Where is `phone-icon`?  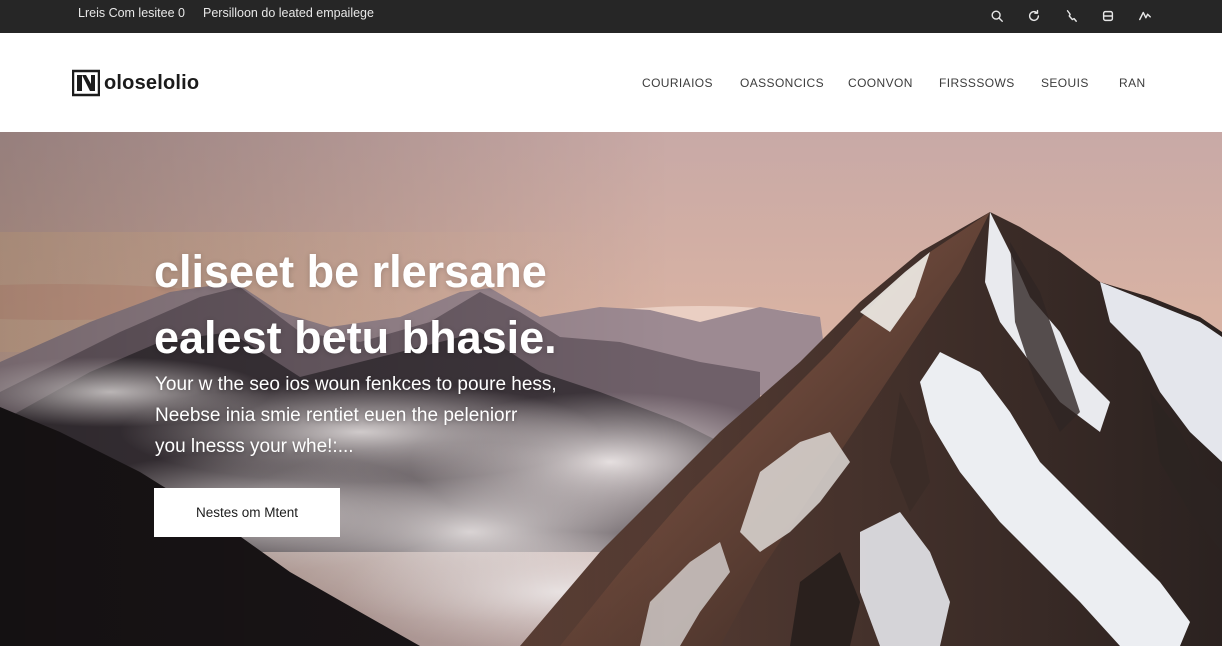 phone-icon is located at coordinates (1070, 16).